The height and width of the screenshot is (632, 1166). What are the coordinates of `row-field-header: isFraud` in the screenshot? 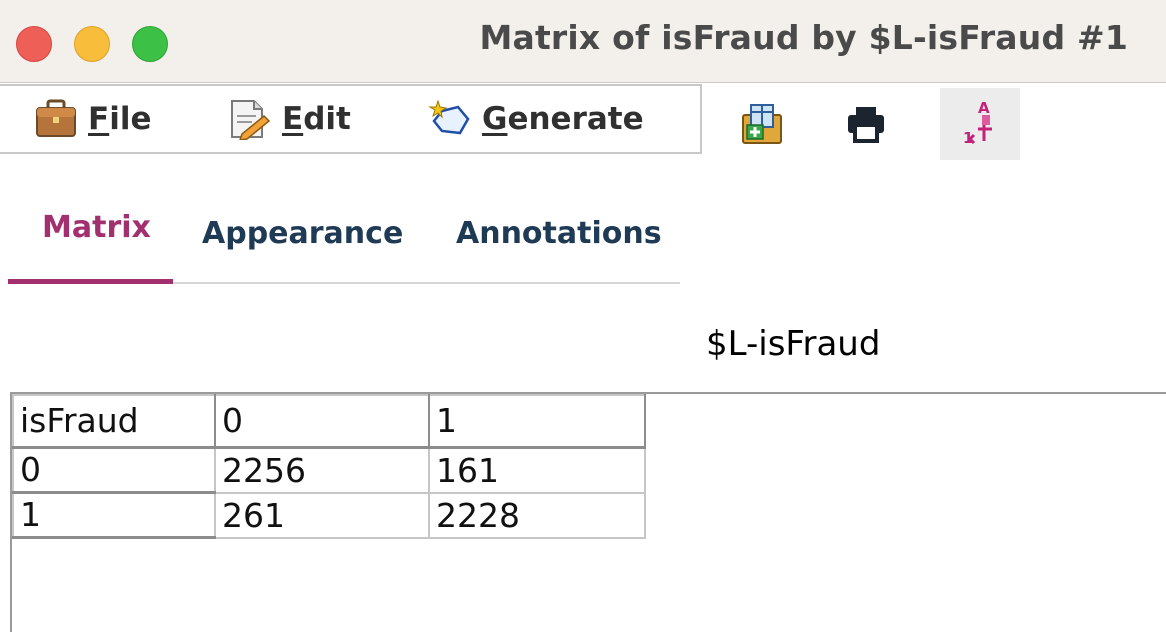 It's located at (114, 421).